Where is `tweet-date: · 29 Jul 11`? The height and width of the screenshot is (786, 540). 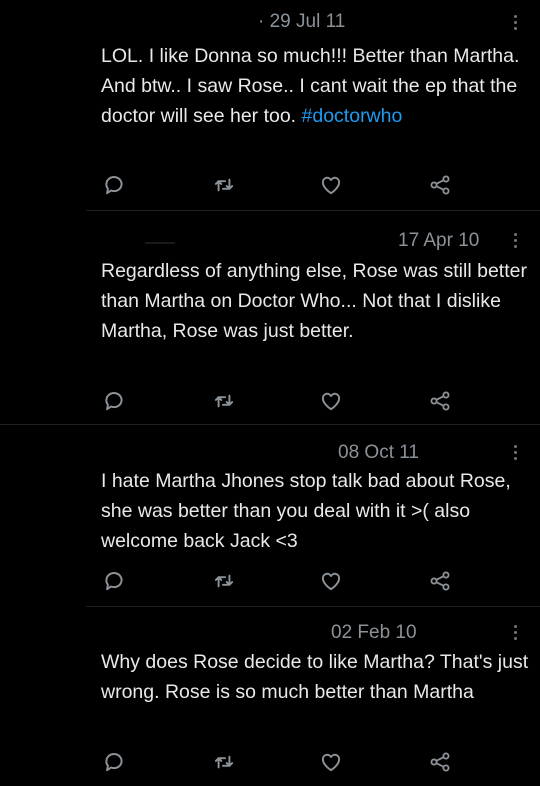 tweet-date: · 29 Jul 11 is located at coordinates (302, 21).